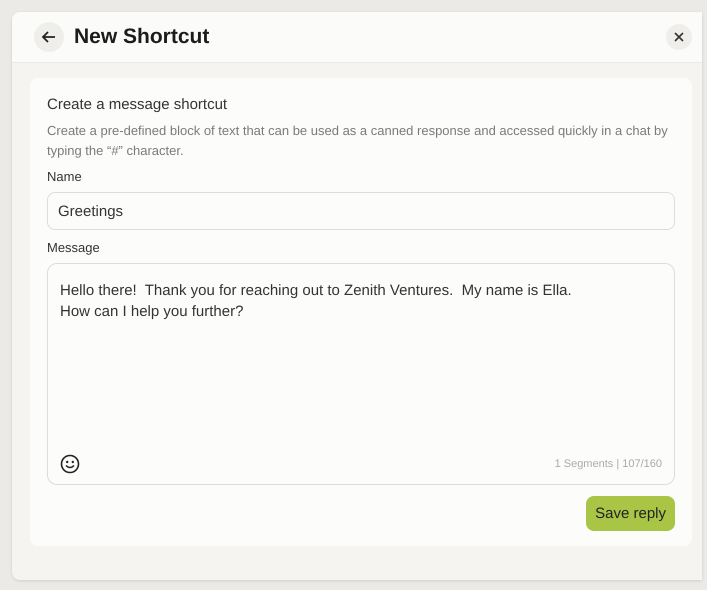 The image size is (707, 590). Describe the element at coordinates (137, 104) in the screenshot. I see `section-heading: Create a message shortcut` at that location.